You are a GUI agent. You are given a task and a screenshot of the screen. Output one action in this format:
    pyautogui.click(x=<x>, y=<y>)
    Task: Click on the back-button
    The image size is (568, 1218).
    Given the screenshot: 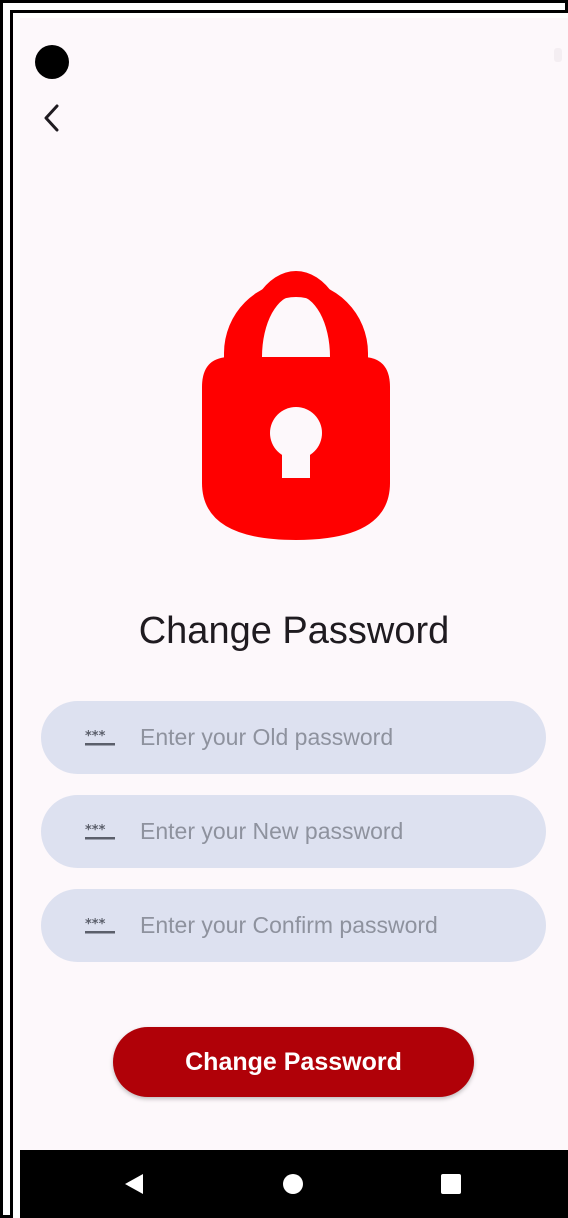 What is the action you would take?
    pyautogui.click(x=52, y=118)
    